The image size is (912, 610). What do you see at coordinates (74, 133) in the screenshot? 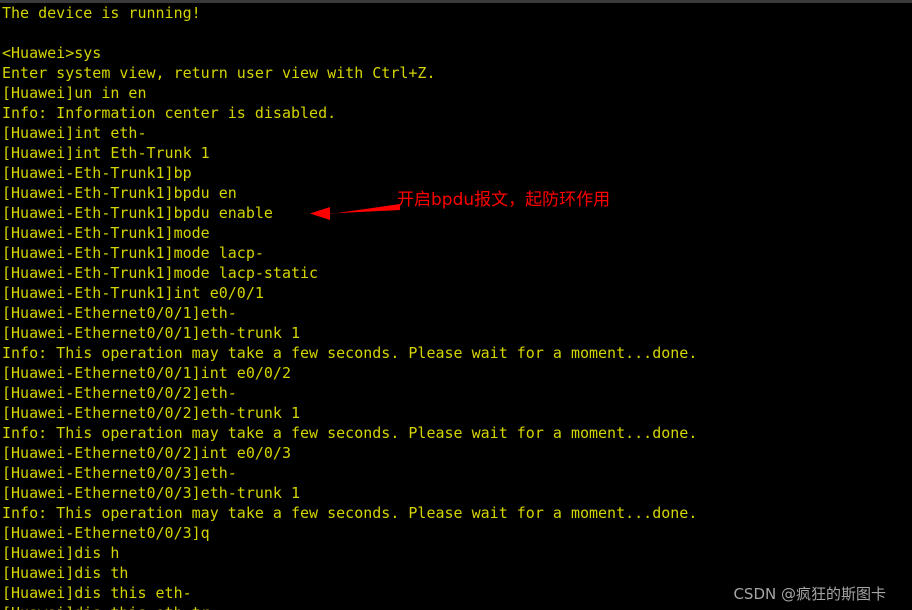
I see `console-line: [Huawei]int eth-` at bounding box center [74, 133].